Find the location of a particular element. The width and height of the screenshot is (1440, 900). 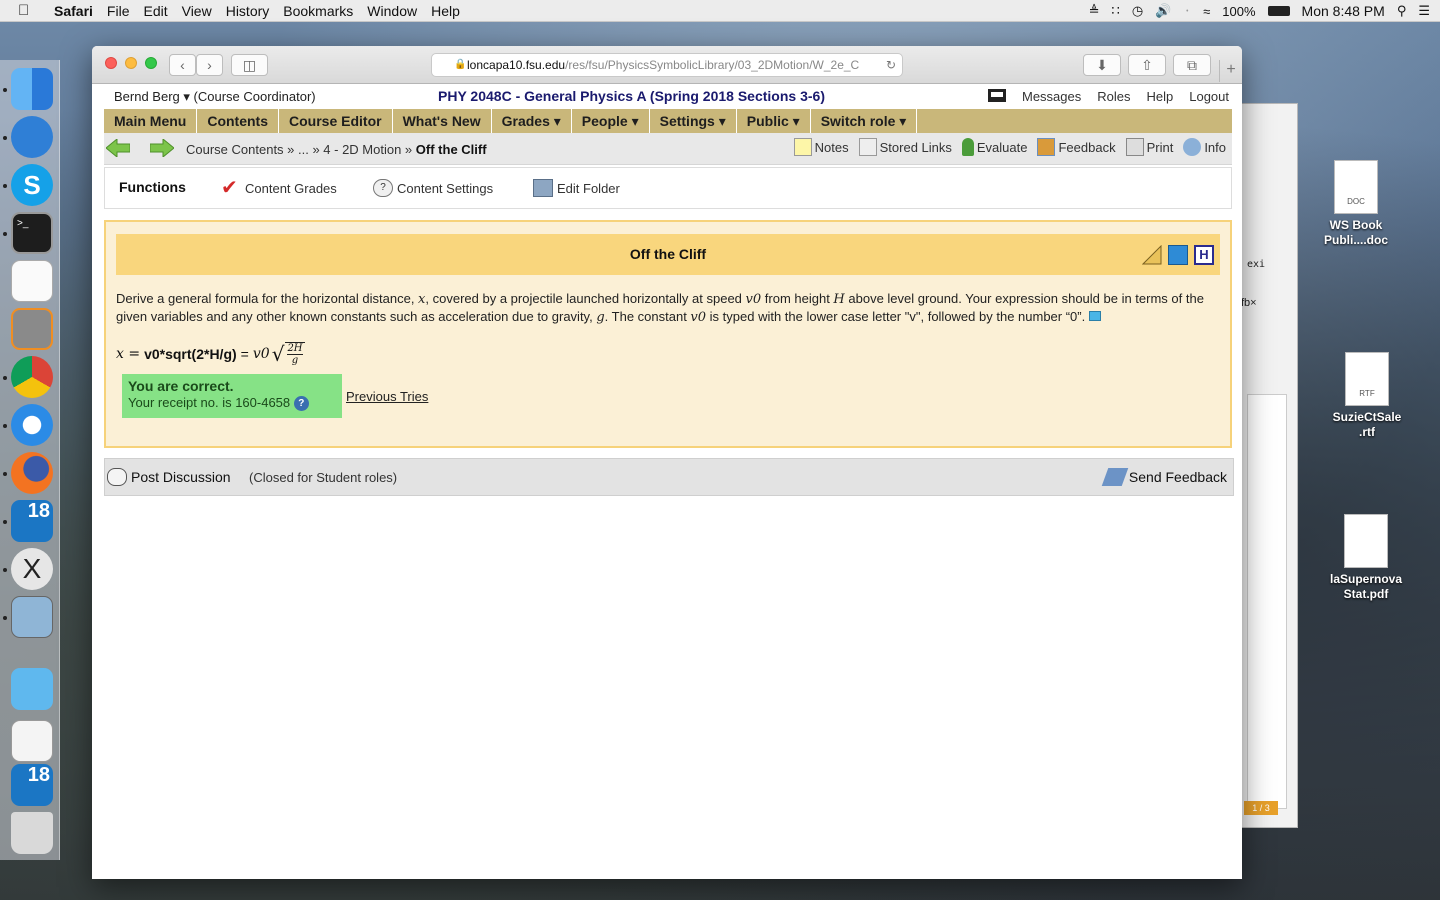

notification-center-icon: ☰ is located at coordinates (1424, 11).